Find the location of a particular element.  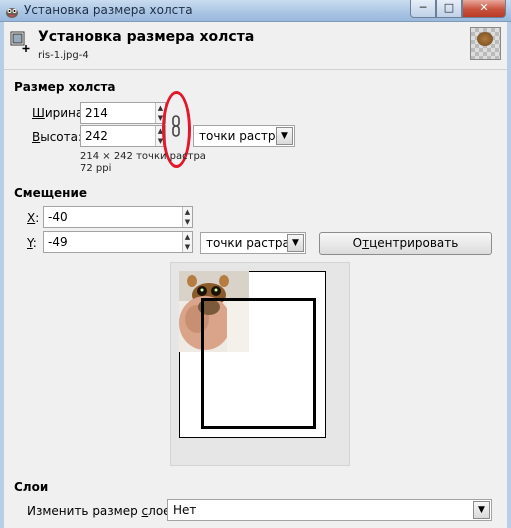

dialog-header: Установка размера холста ris-1.jpg-4 is located at coordinates (255, 46).